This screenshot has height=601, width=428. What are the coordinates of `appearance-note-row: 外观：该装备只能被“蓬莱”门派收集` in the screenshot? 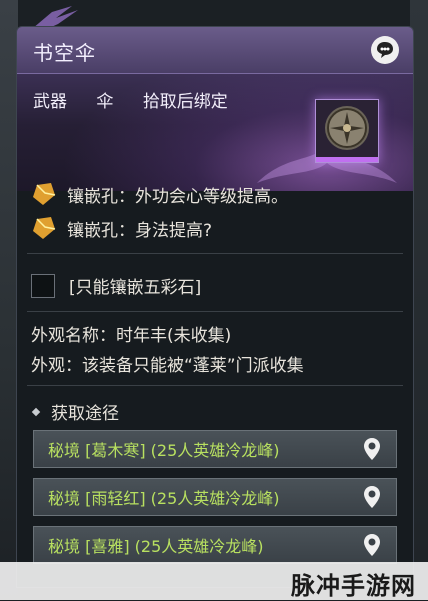 It's located at (167, 363).